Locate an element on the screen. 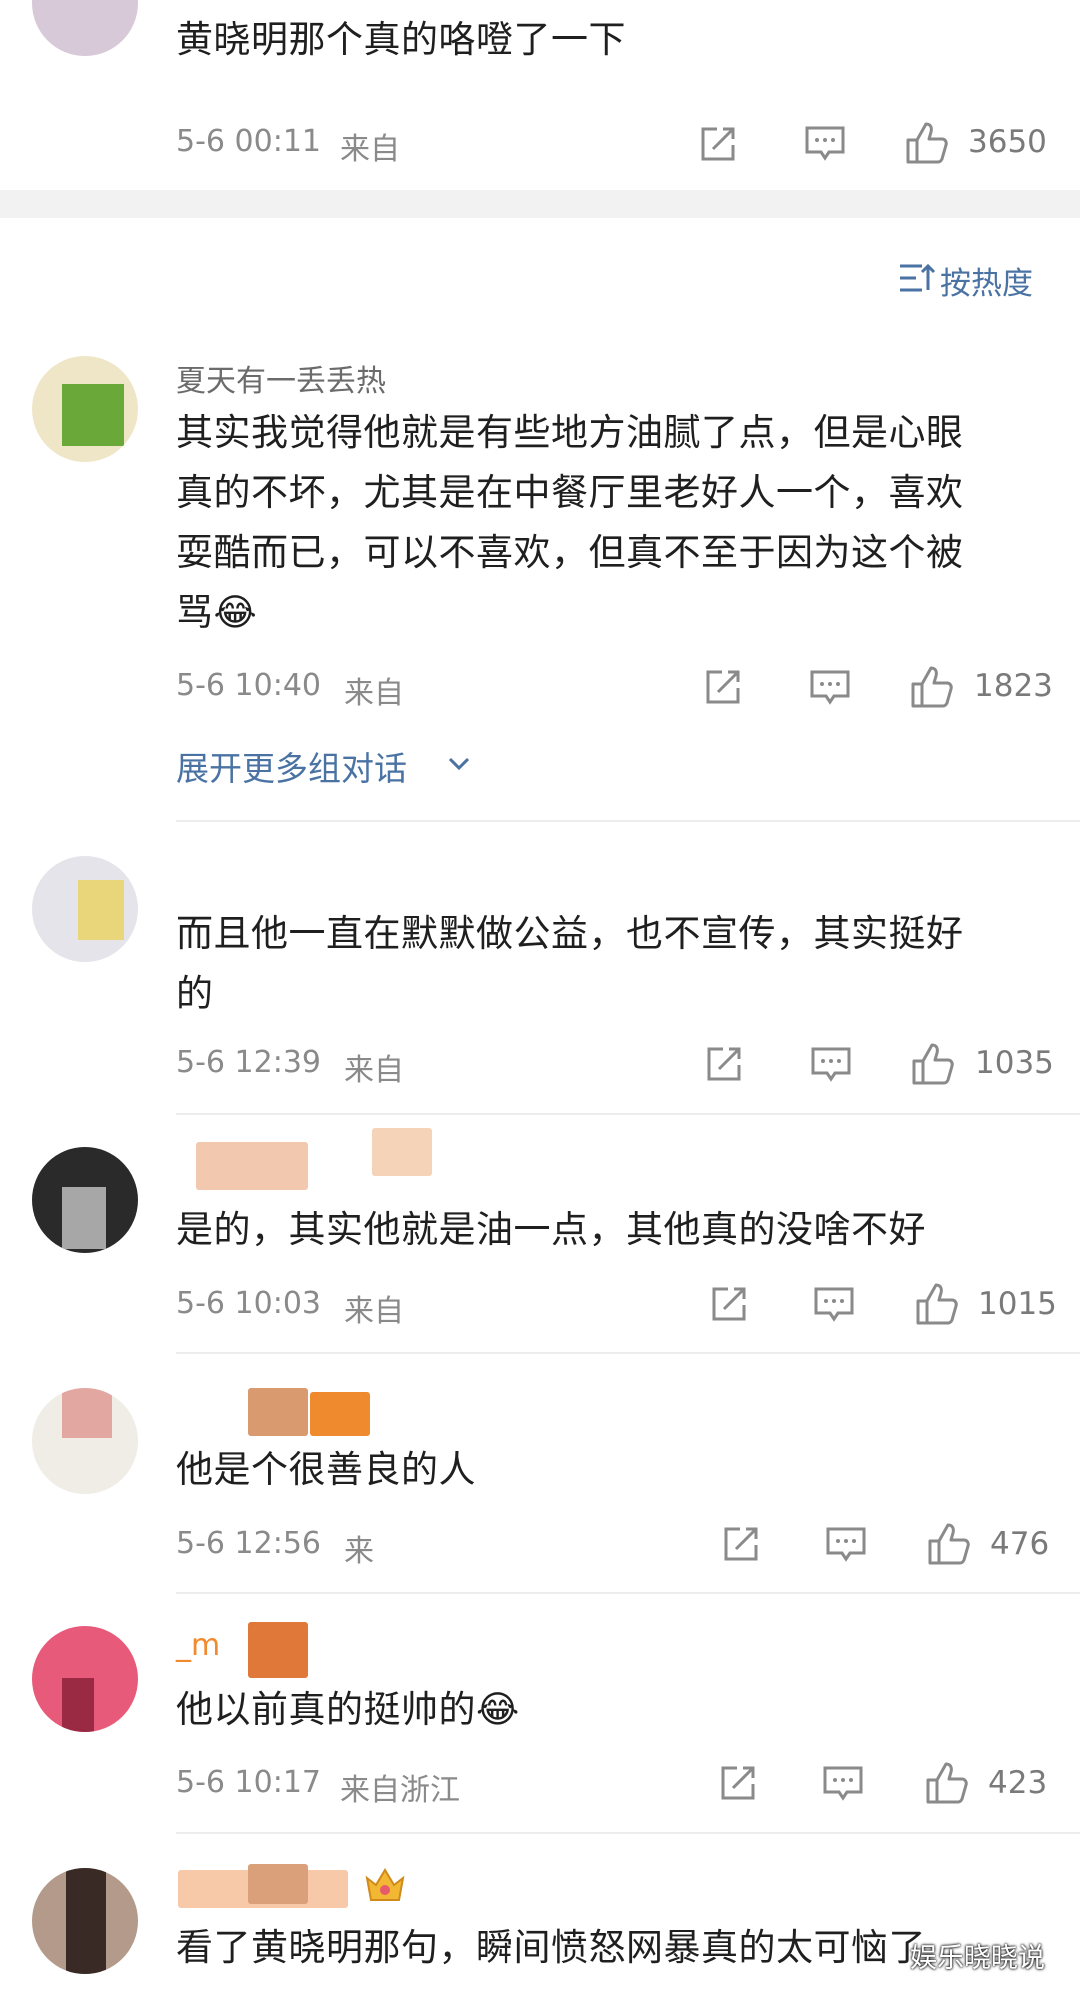 Image resolution: width=1080 pixels, height=1993 pixels. like-count: 423 is located at coordinates (1018, 1783).